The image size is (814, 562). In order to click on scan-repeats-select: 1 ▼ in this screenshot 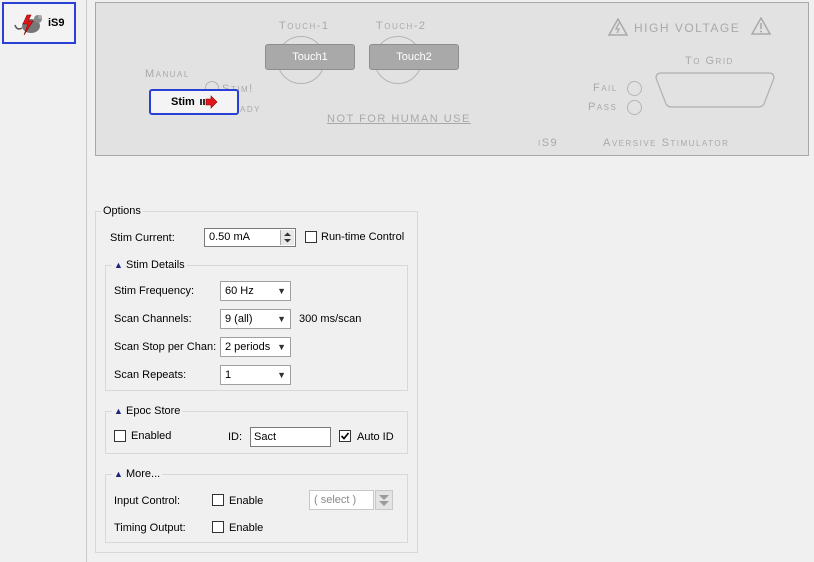, I will do `click(255, 375)`.